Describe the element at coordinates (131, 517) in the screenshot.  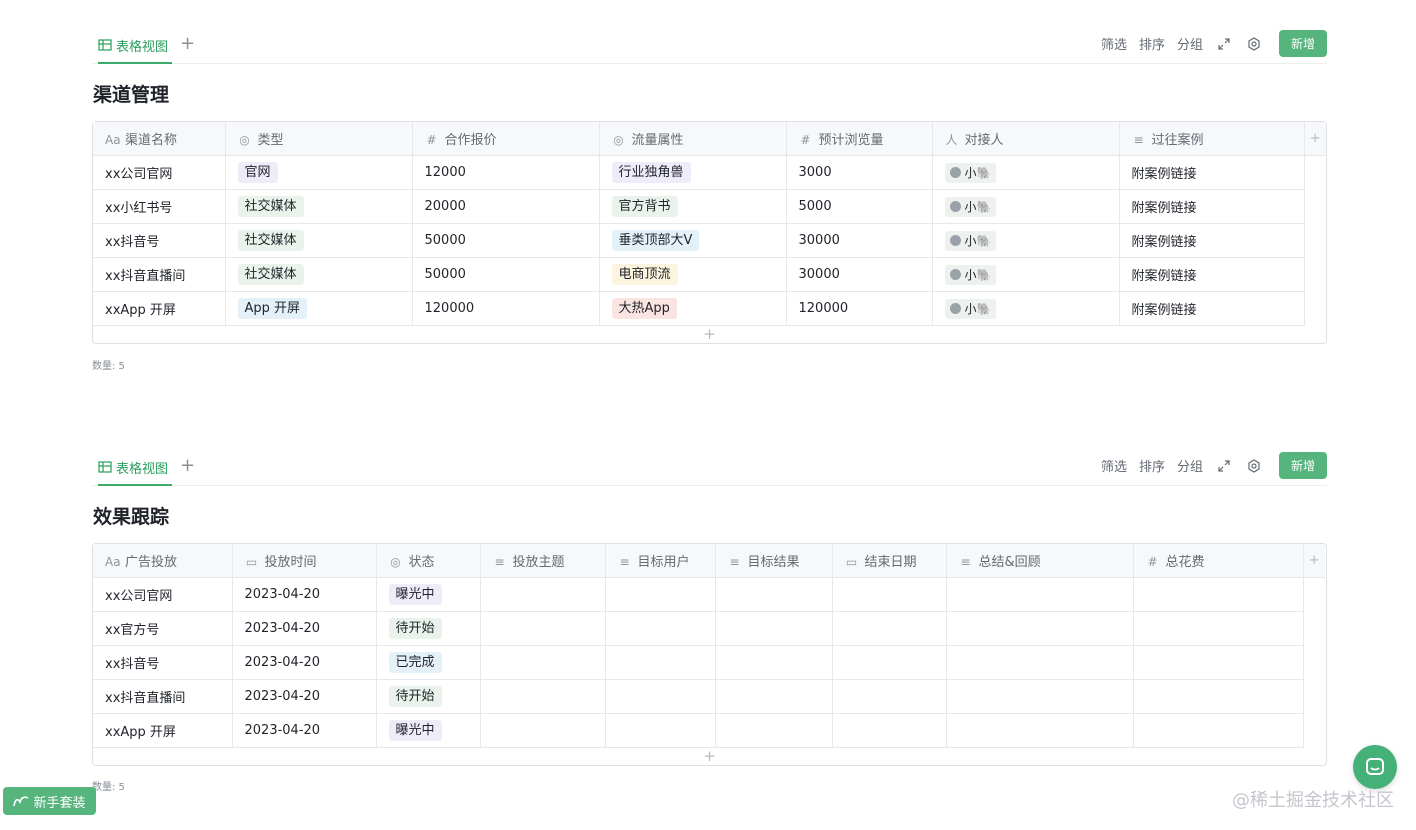
I see `page-title: 效果跟踪` at that location.